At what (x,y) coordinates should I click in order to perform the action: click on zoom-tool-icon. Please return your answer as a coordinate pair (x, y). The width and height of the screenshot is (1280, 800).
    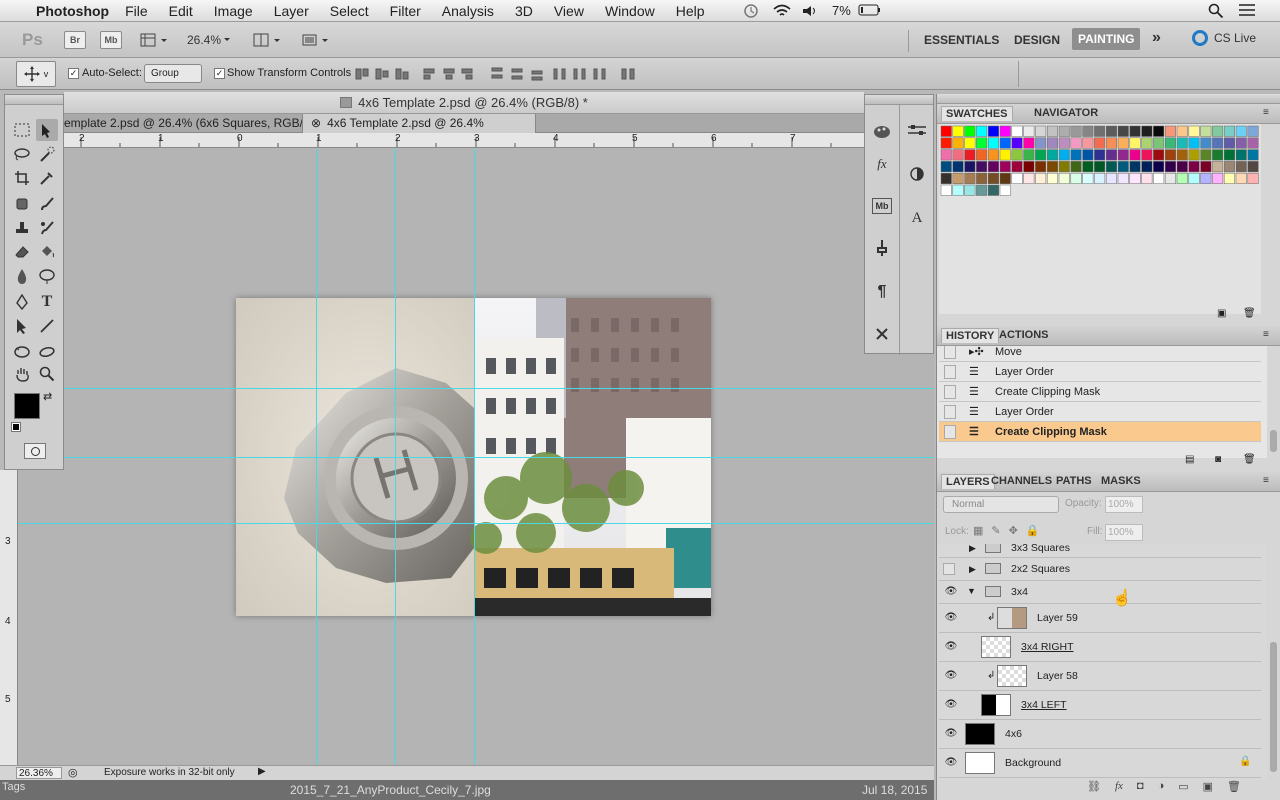
    Looking at the image, I should click on (47, 374).